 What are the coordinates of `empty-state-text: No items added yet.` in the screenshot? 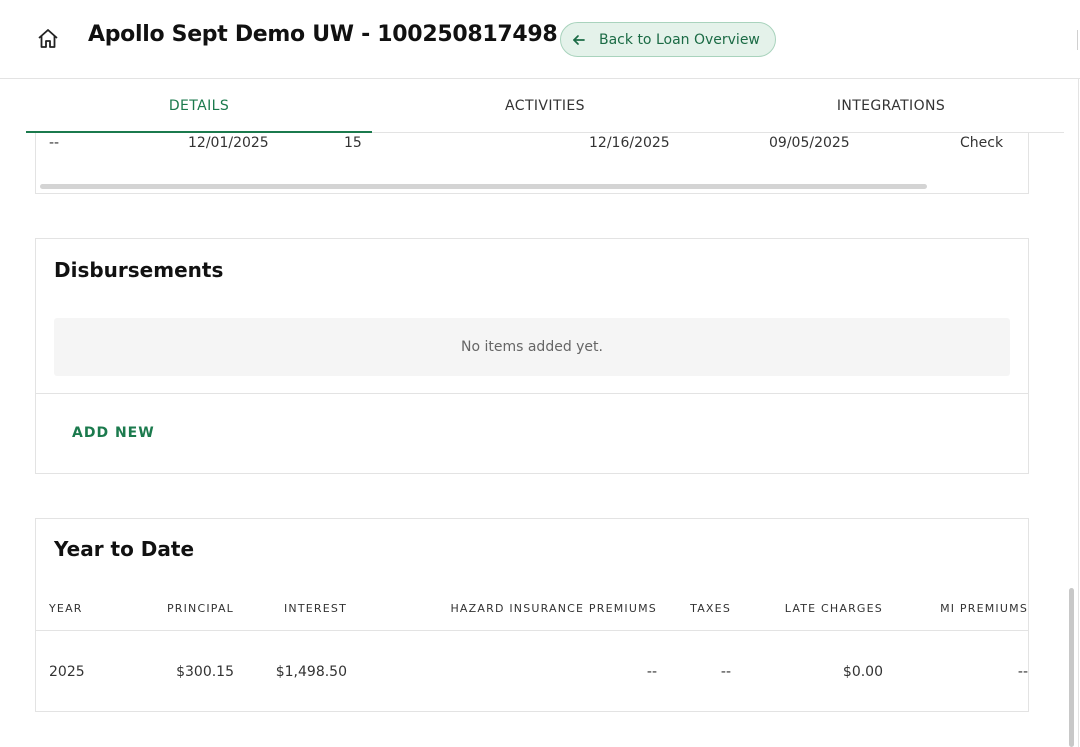 It's located at (531, 347).